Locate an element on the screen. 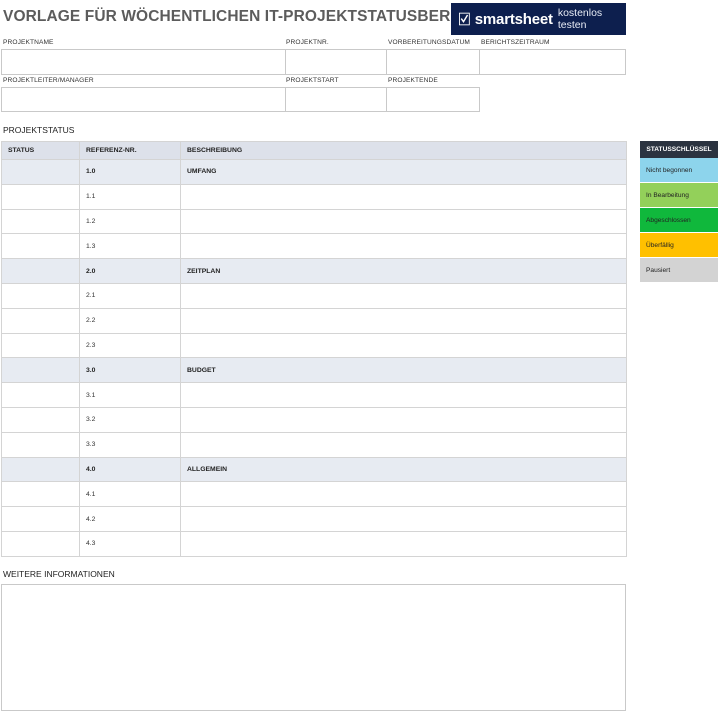 The image size is (720, 713). label-project-manager: PROJEKTLEITER/MANAGER is located at coordinates (48, 80).